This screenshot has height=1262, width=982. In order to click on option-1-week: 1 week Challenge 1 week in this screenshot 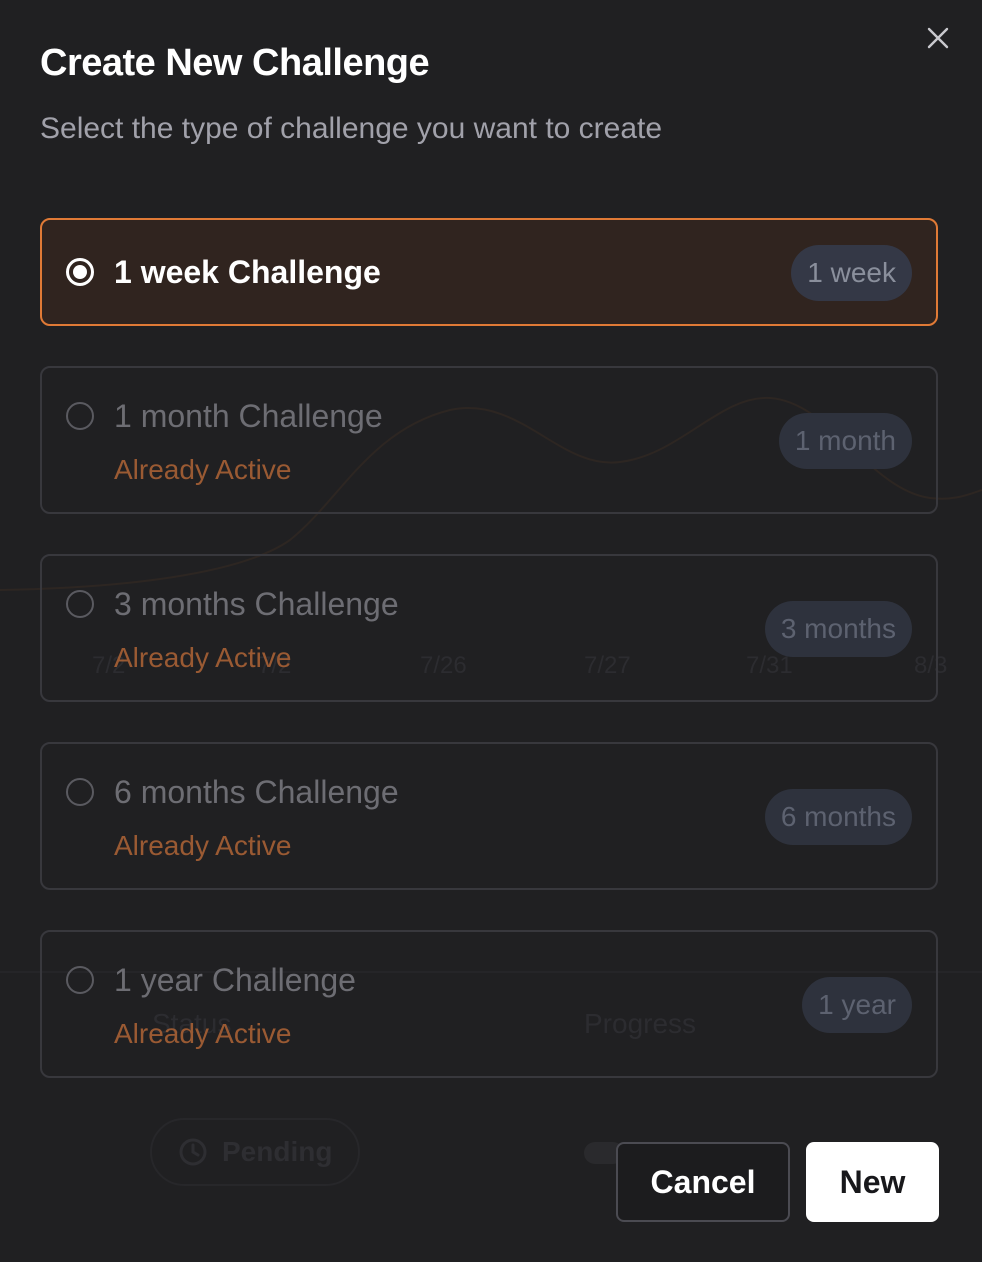, I will do `click(489, 272)`.